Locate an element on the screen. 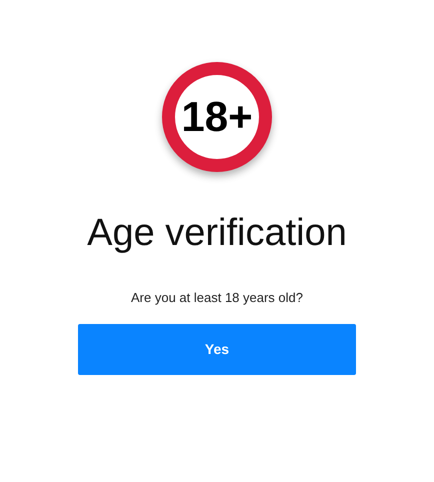 The height and width of the screenshot is (482, 434). age-badge: 18+ is located at coordinates (217, 117).